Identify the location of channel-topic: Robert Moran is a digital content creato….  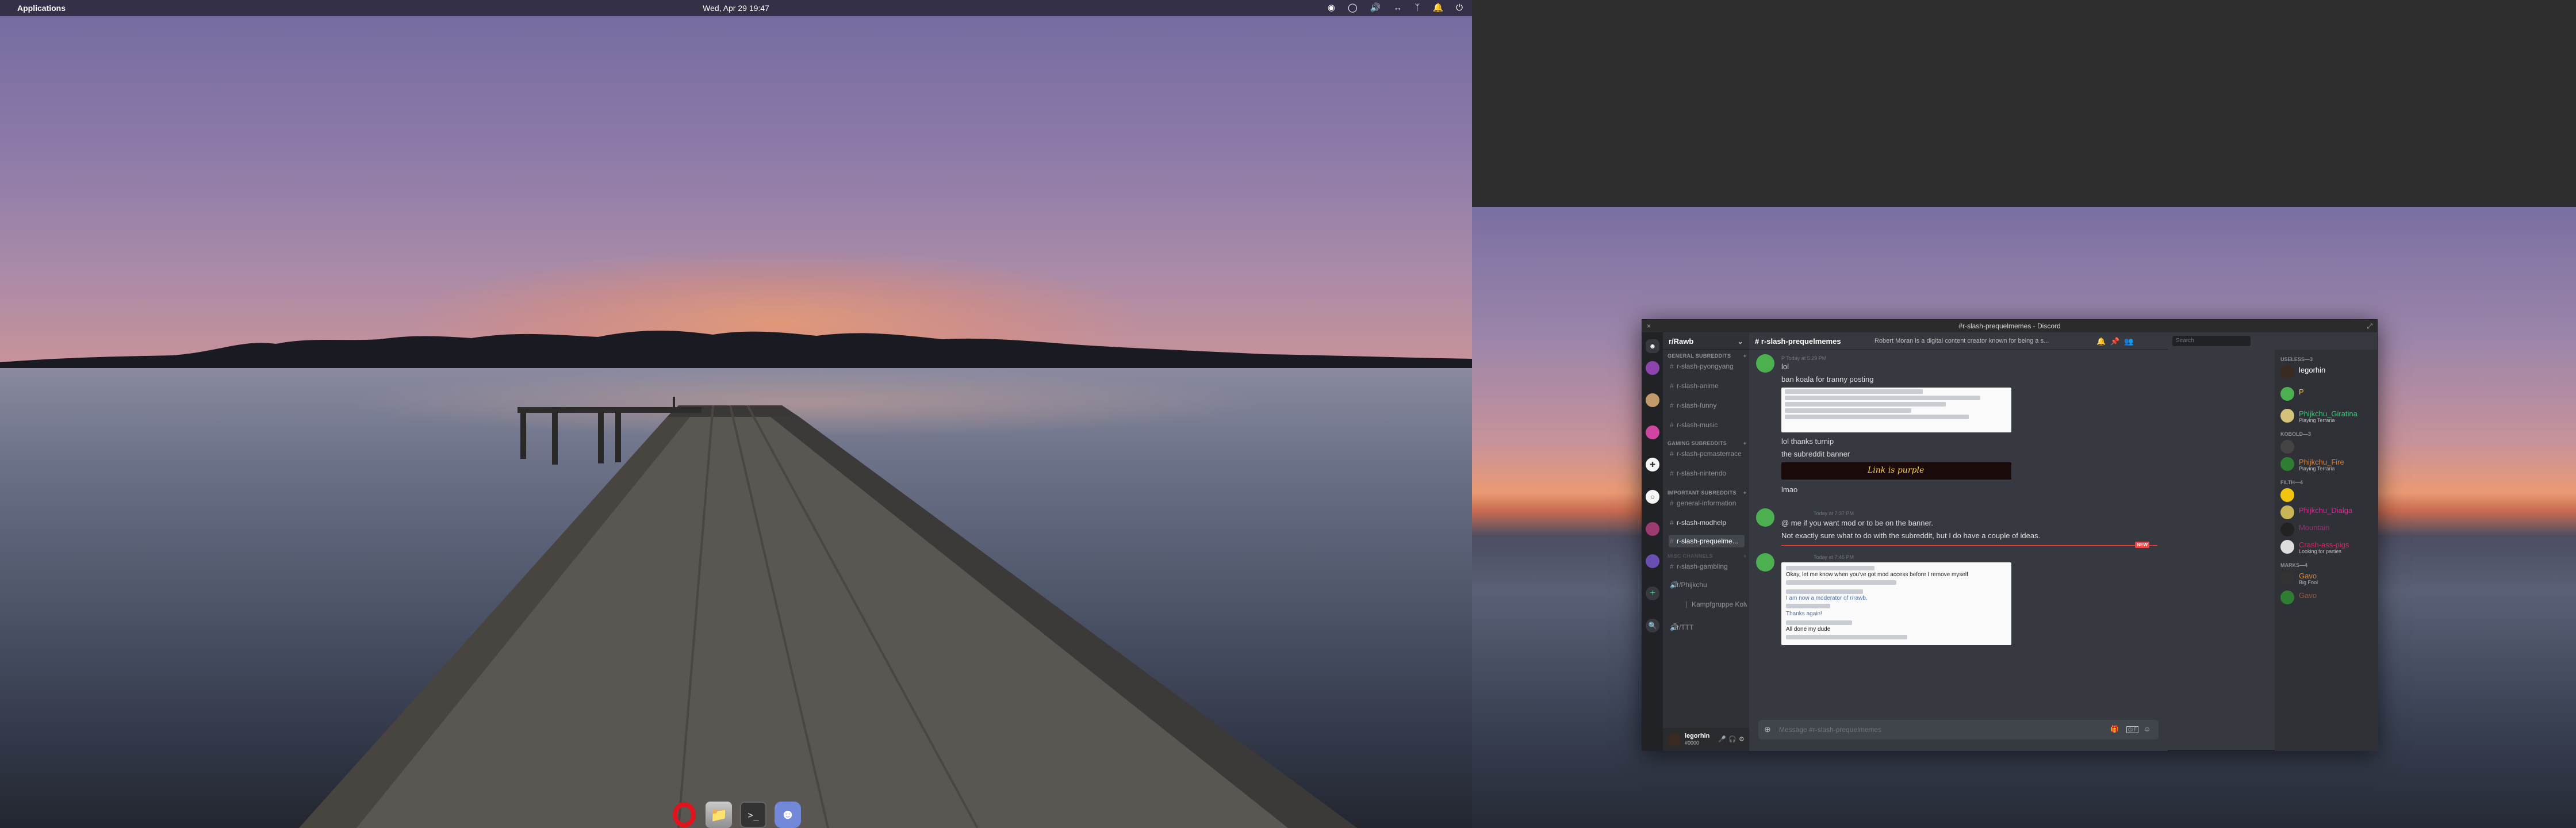
(1980, 341).